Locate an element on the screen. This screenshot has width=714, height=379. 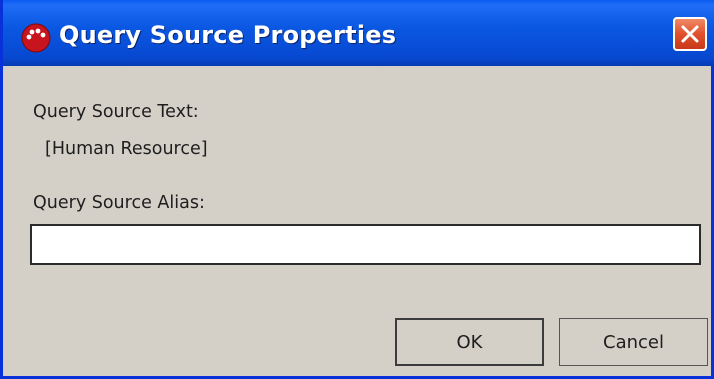
close-icon is located at coordinates (690, 34).